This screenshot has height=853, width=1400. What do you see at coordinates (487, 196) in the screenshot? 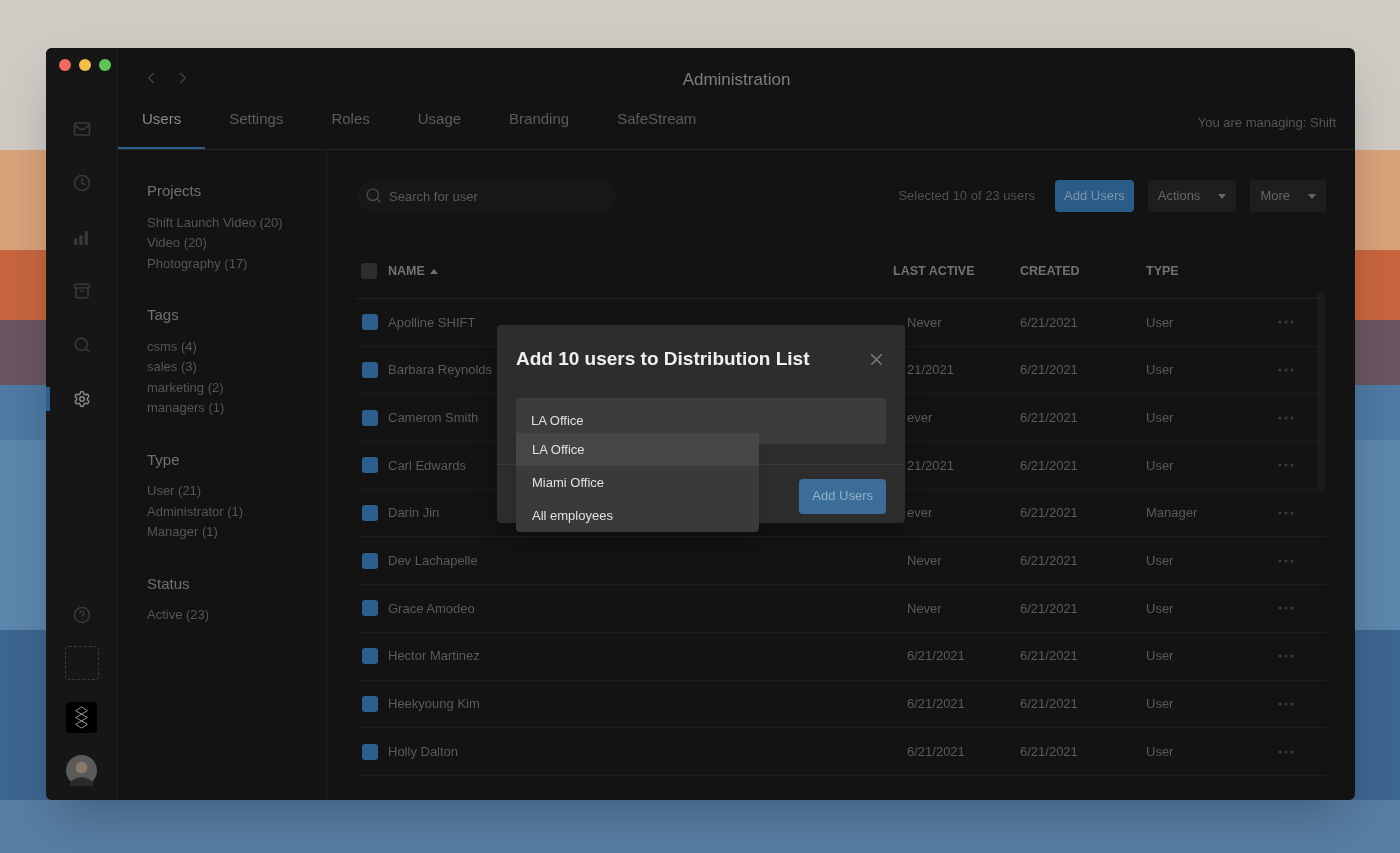
I see `search-field: Search for user` at bounding box center [487, 196].